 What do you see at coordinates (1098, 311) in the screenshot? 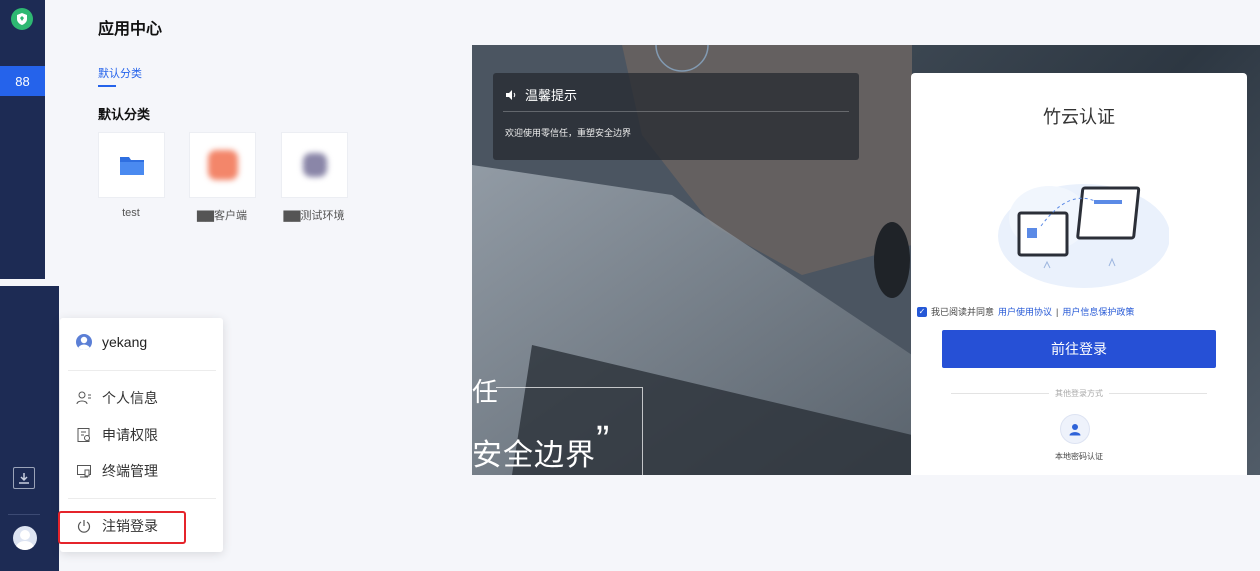
I see `privacy-policy-link: 用户信息保护政策` at bounding box center [1098, 311].